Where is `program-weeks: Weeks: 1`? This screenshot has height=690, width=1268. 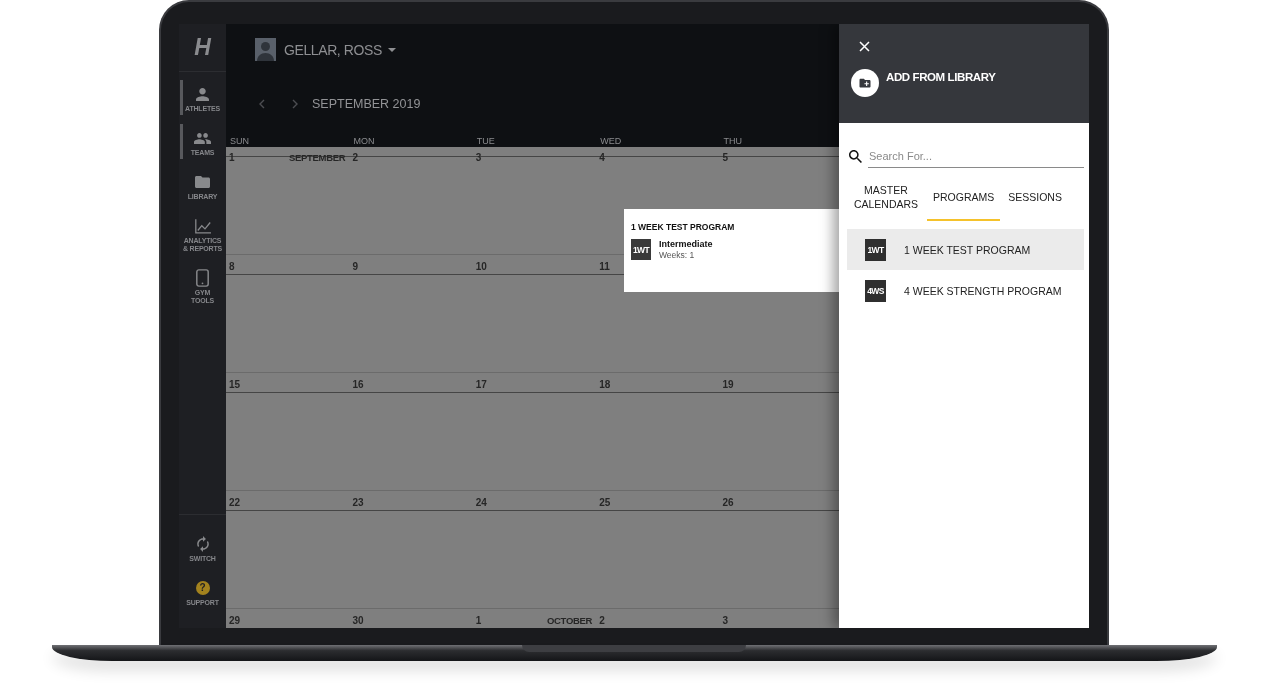 program-weeks: Weeks: 1 is located at coordinates (677, 255).